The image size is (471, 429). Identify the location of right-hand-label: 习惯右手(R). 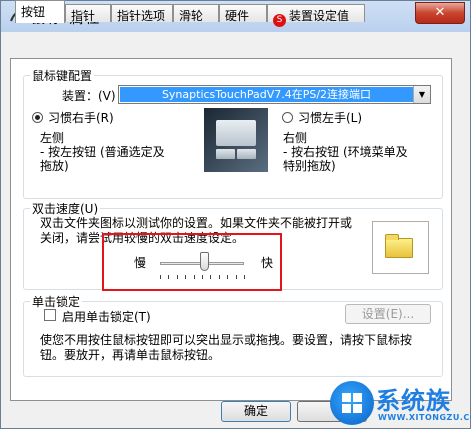
(81, 118).